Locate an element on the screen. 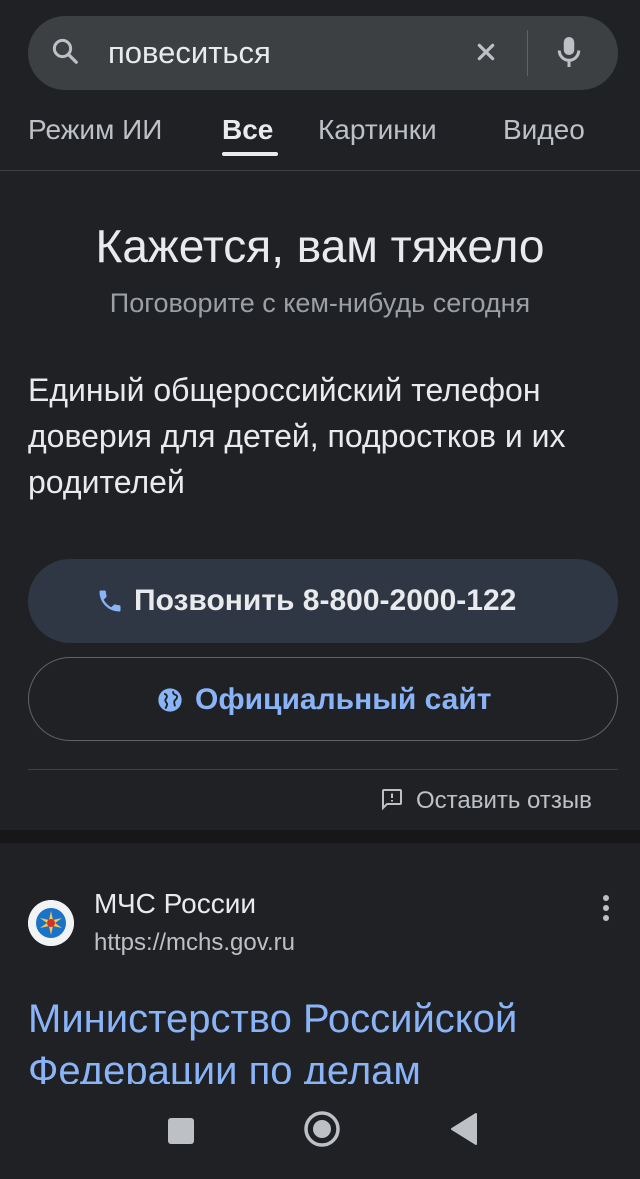 The height and width of the screenshot is (1179, 640). system-nav-bar is located at coordinates (320, 1131).